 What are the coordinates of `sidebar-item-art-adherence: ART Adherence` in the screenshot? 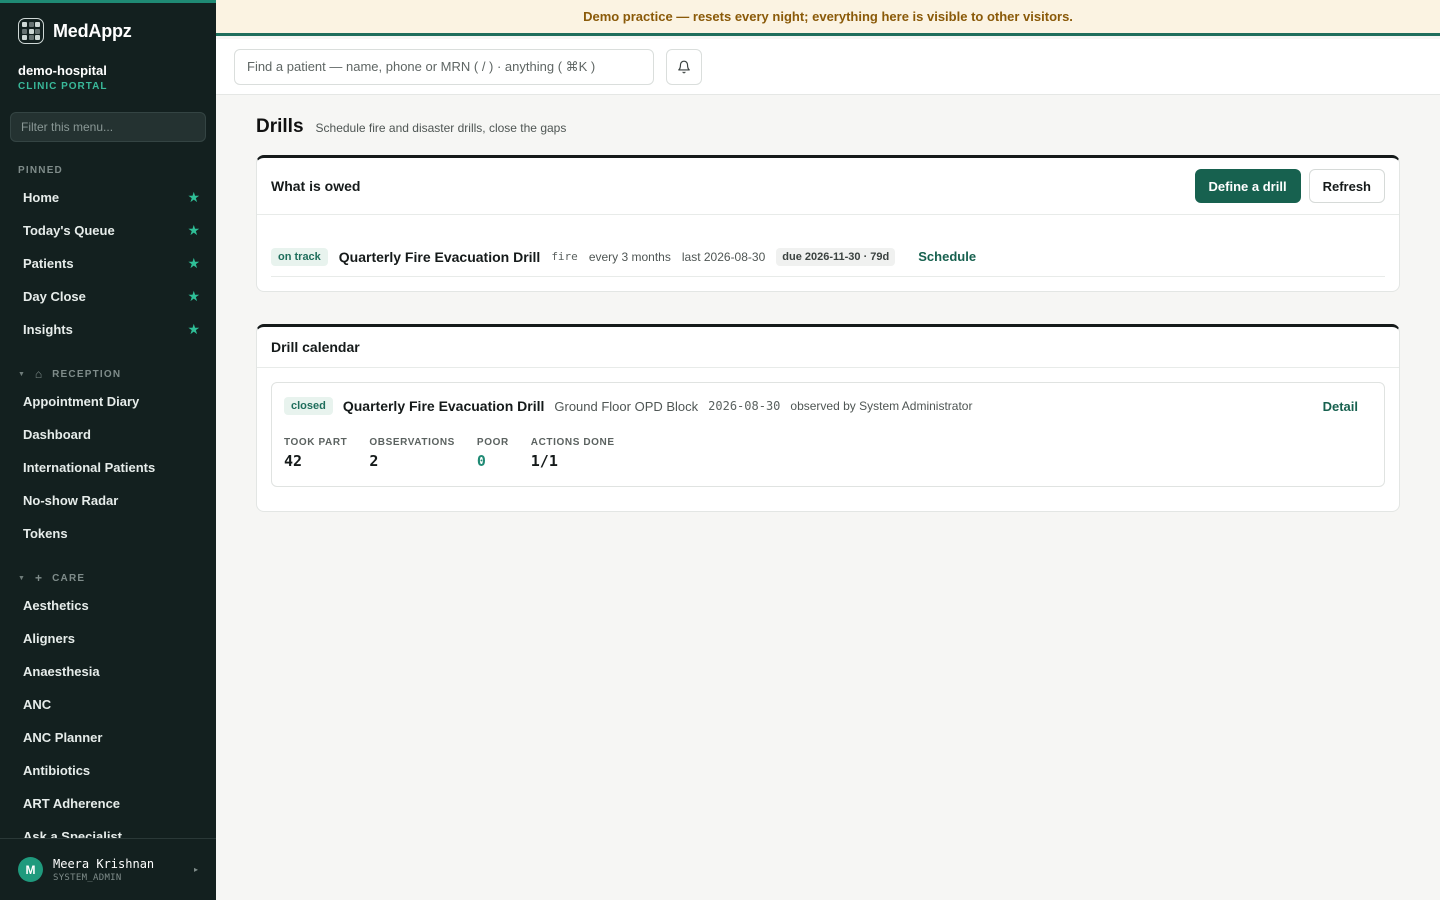 It's located at (108, 803).